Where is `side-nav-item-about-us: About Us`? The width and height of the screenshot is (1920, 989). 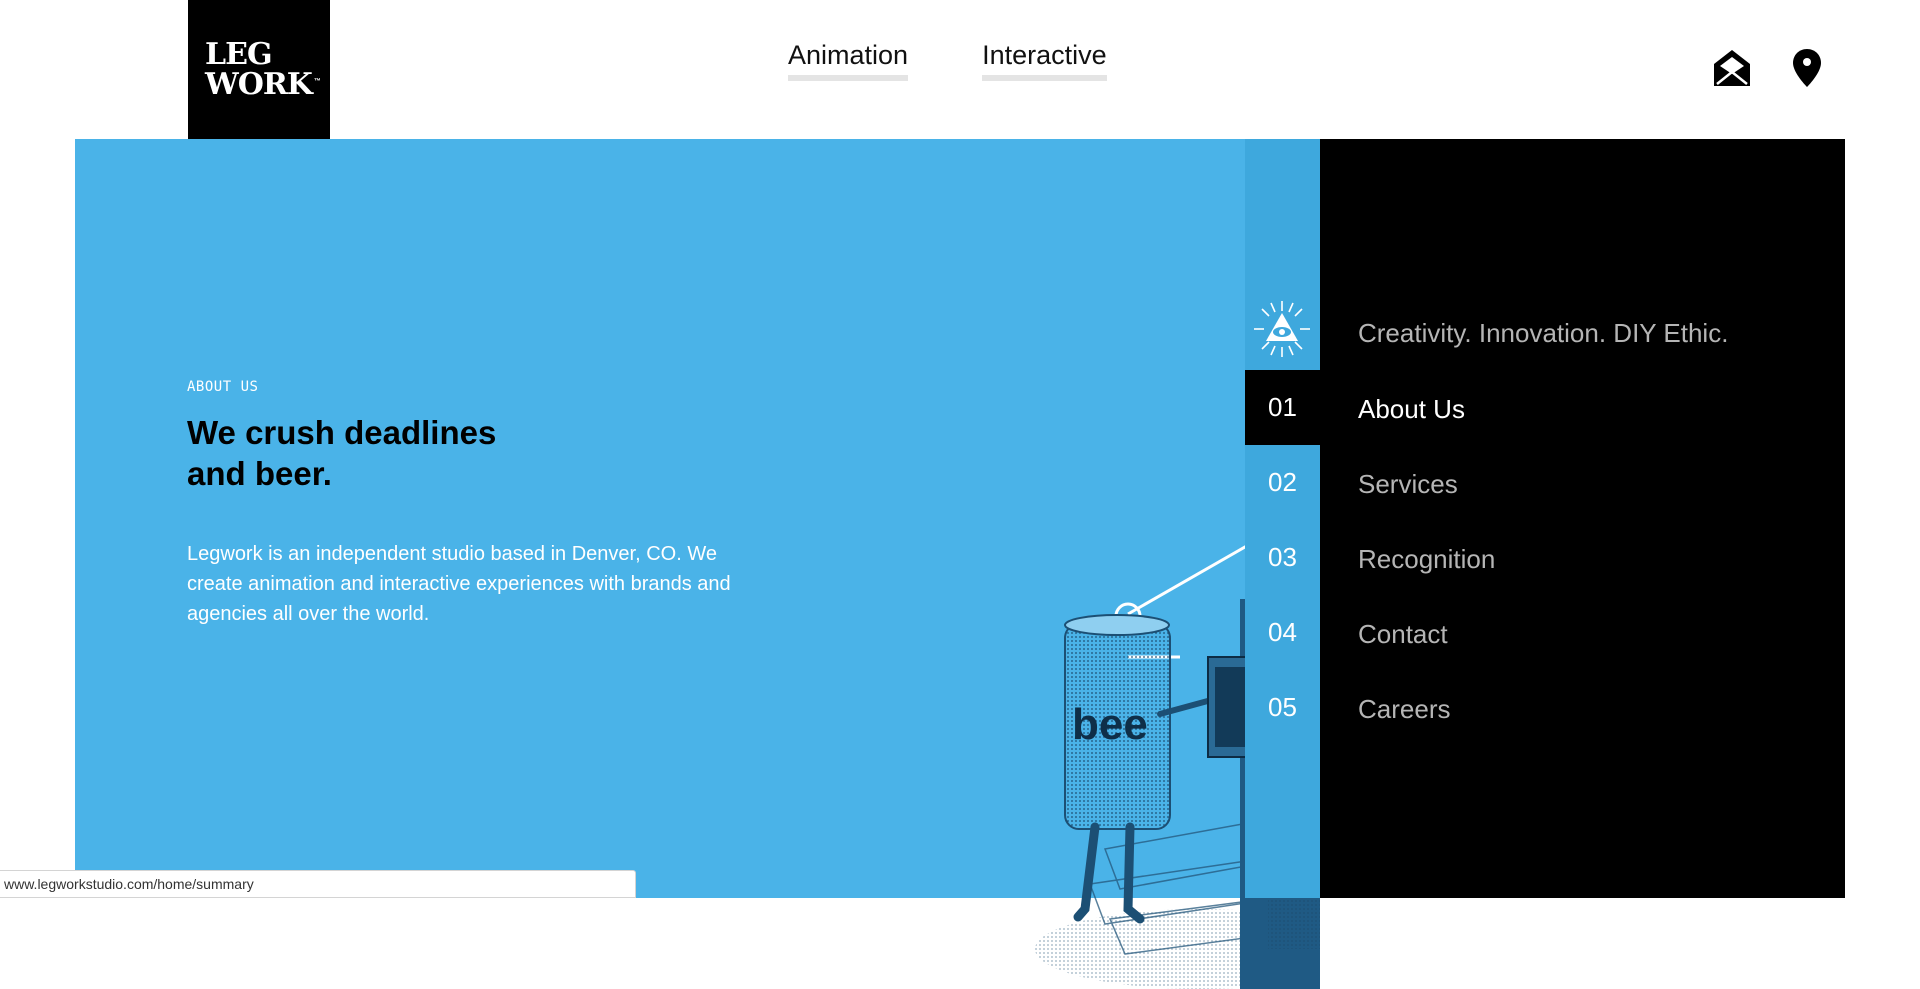 side-nav-item-about-us: About Us is located at coordinates (1411, 409).